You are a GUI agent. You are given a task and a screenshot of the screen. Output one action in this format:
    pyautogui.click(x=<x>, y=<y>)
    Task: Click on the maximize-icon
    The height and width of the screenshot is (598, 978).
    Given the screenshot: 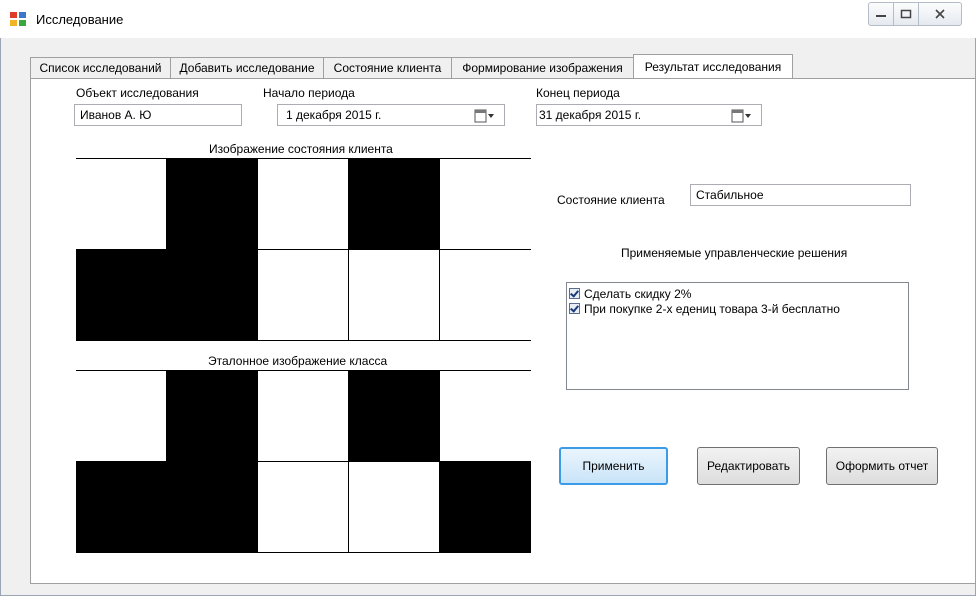 What is the action you would take?
    pyautogui.click(x=906, y=14)
    